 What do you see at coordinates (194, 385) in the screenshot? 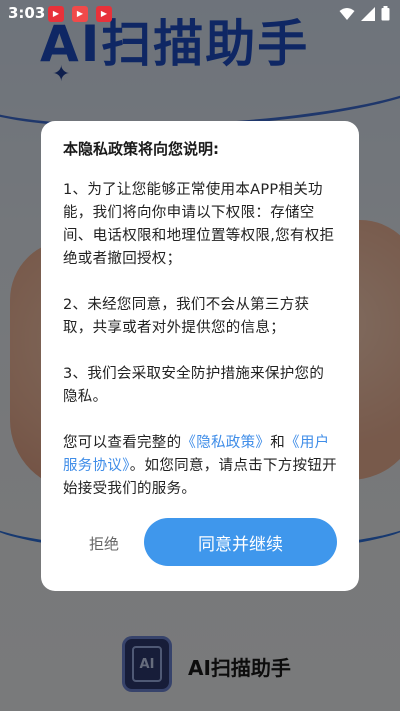
I see `policy-paragraph-3: 3、我们会采取安全防护措施来保护您的隐私。` at bounding box center [194, 385].